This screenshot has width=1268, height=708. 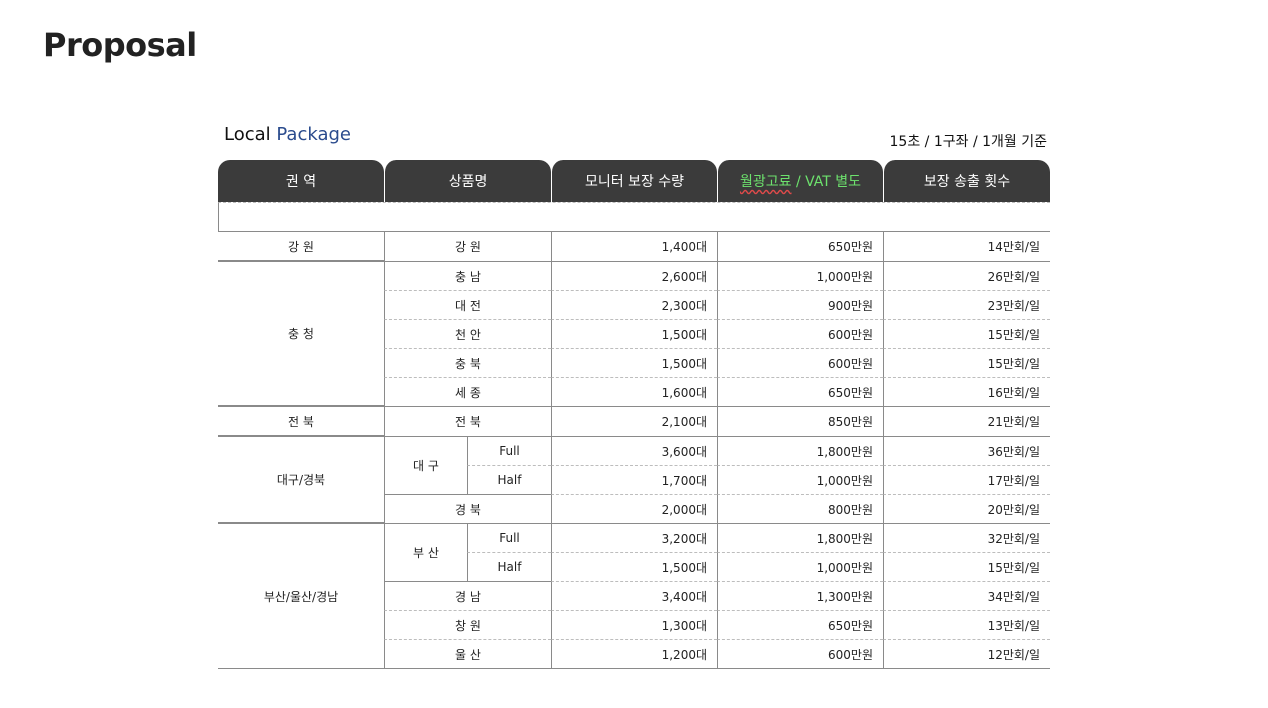 I want to click on plays-cell: 34만회/일, so click(x=967, y=595).